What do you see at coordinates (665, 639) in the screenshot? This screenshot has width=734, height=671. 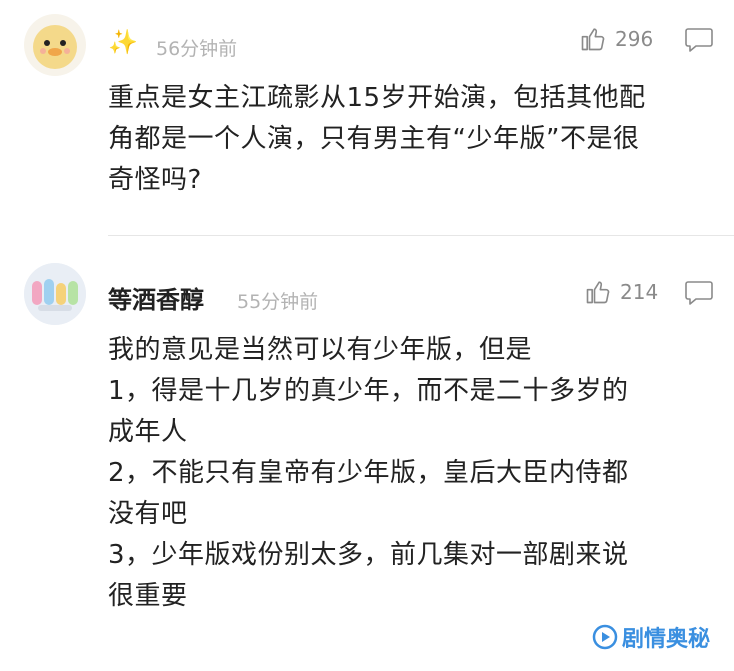 I see `watermark-text: 剧情奥秘` at bounding box center [665, 639].